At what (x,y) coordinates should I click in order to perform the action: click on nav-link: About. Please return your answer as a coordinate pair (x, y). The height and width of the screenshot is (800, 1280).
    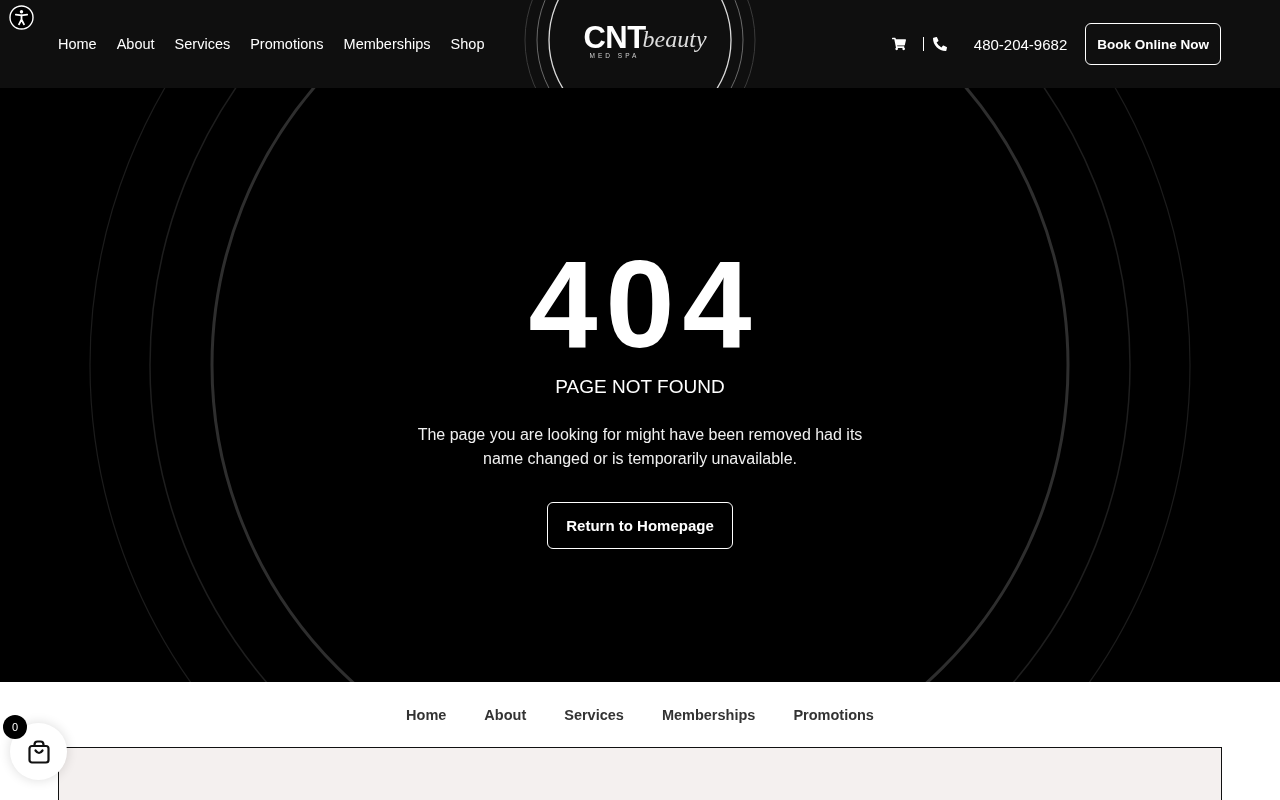
    Looking at the image, I should click on (135, 44).